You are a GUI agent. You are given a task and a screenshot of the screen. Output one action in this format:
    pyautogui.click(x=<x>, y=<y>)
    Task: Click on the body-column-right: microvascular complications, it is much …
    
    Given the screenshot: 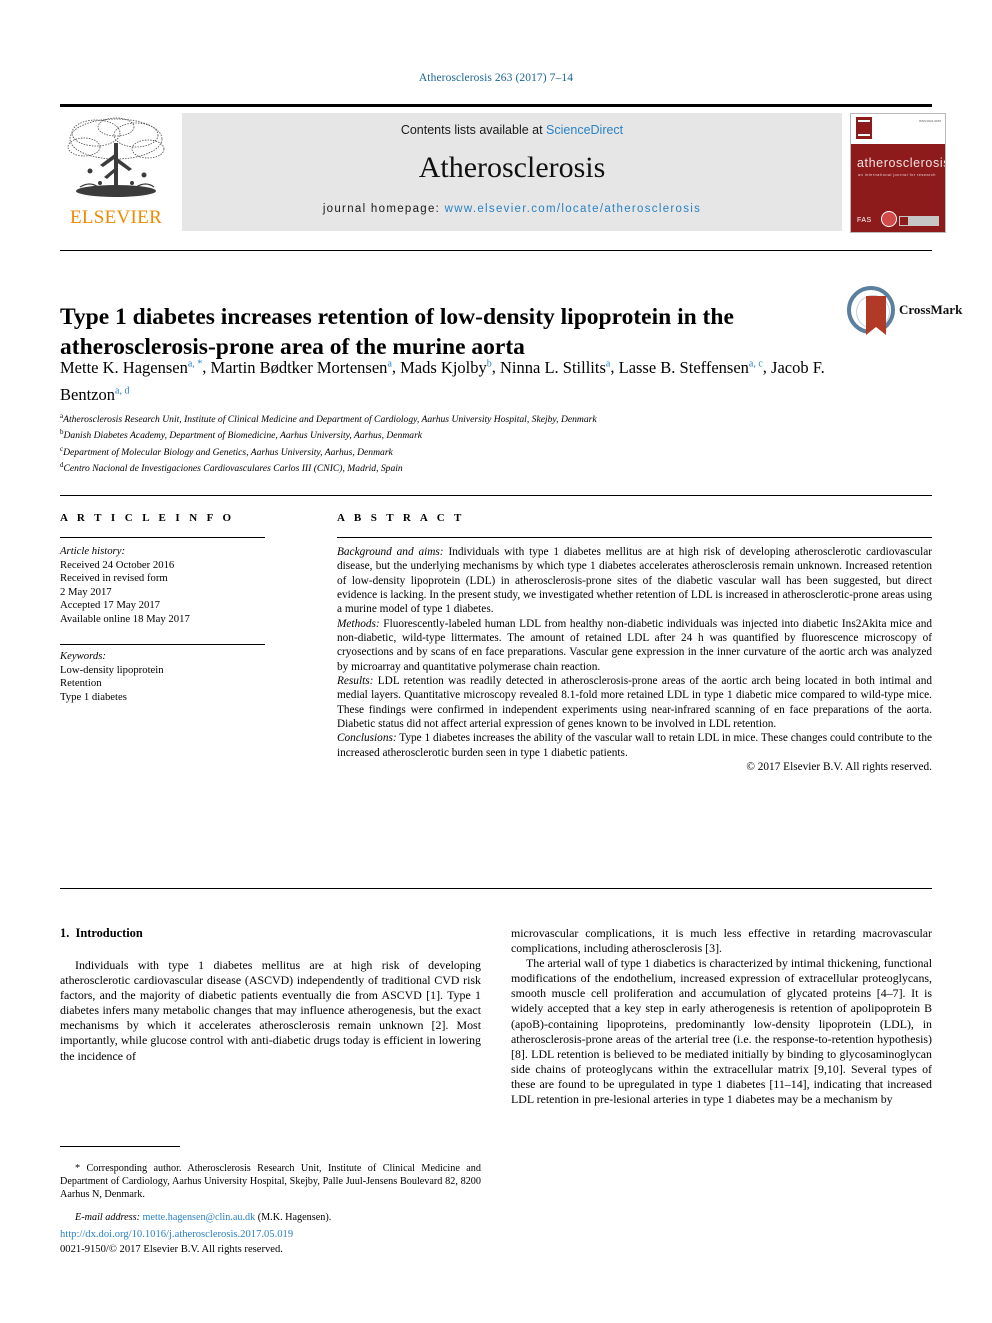 What is the action you would take?
    pyautogui.click(x=721, y=1016)
    